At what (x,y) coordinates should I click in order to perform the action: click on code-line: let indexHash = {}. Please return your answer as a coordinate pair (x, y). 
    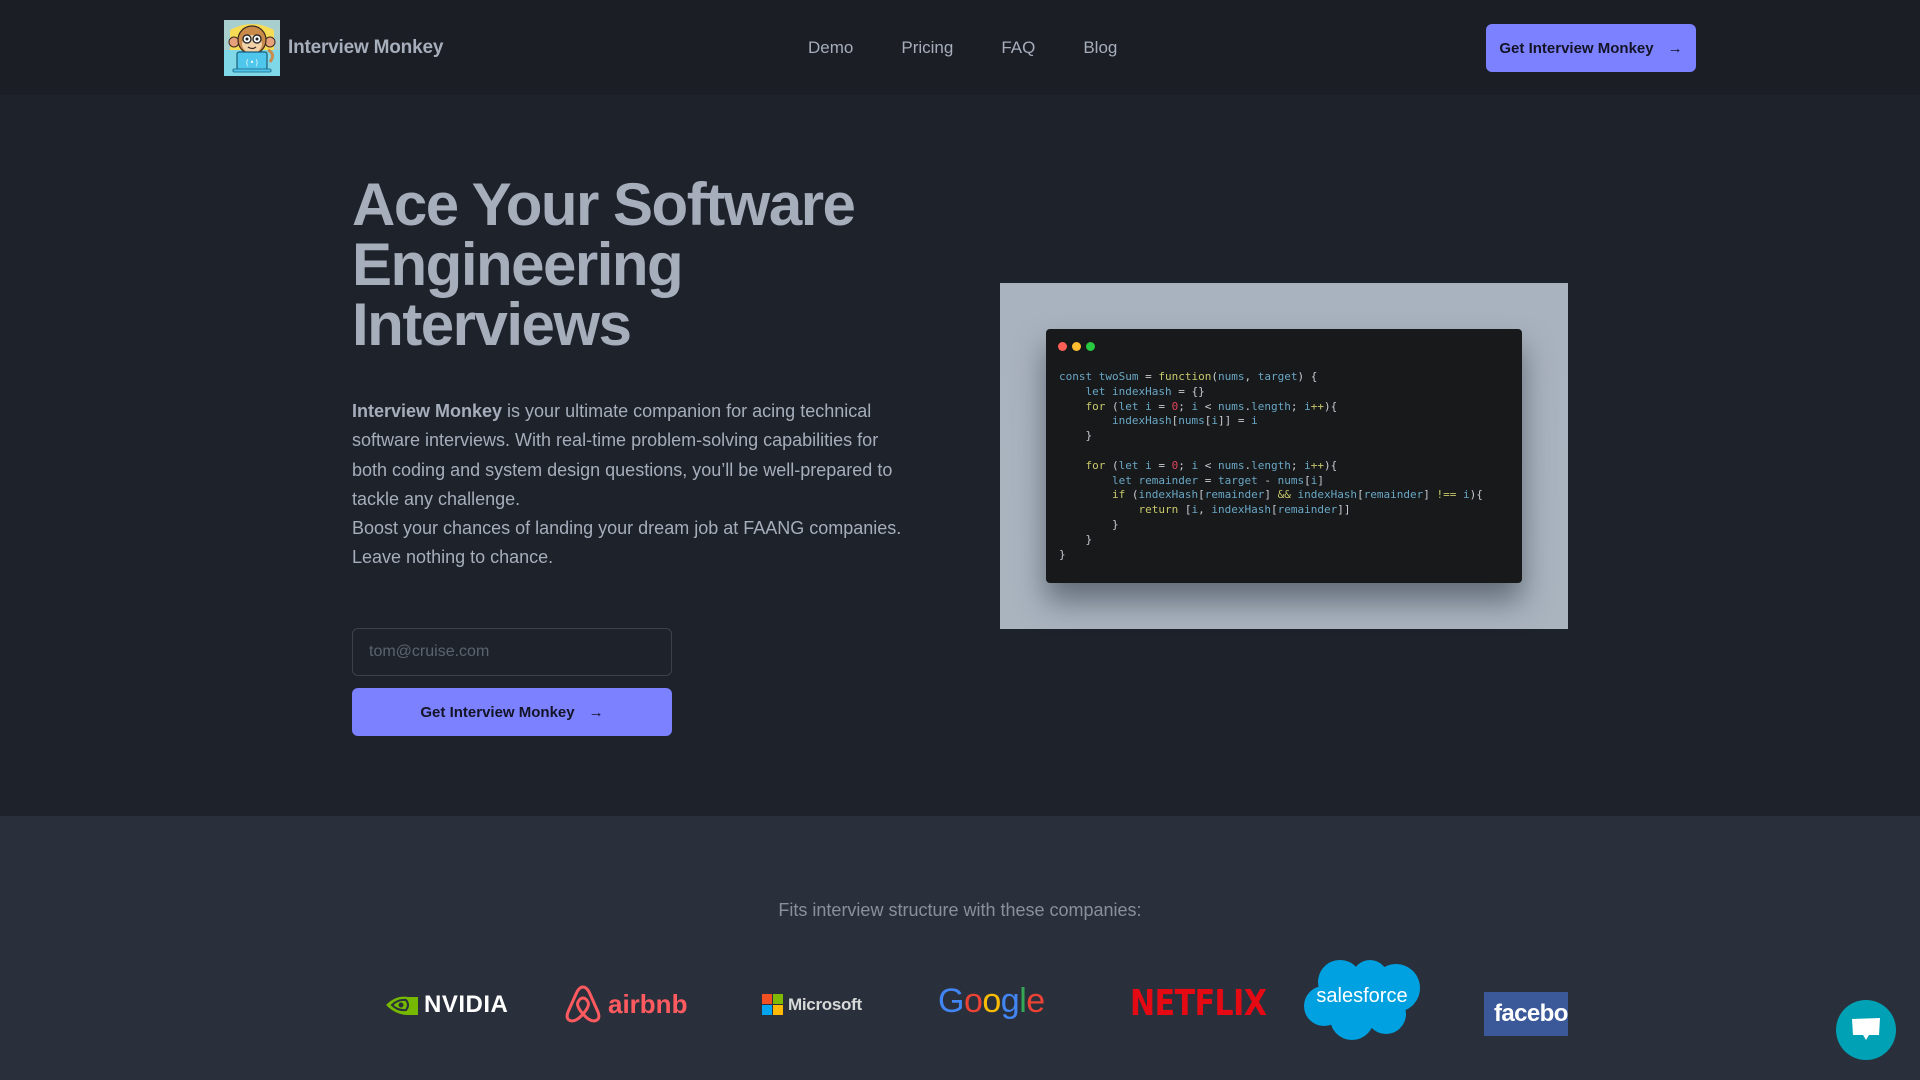
    Looking at the image, I should click on (1145, 391).